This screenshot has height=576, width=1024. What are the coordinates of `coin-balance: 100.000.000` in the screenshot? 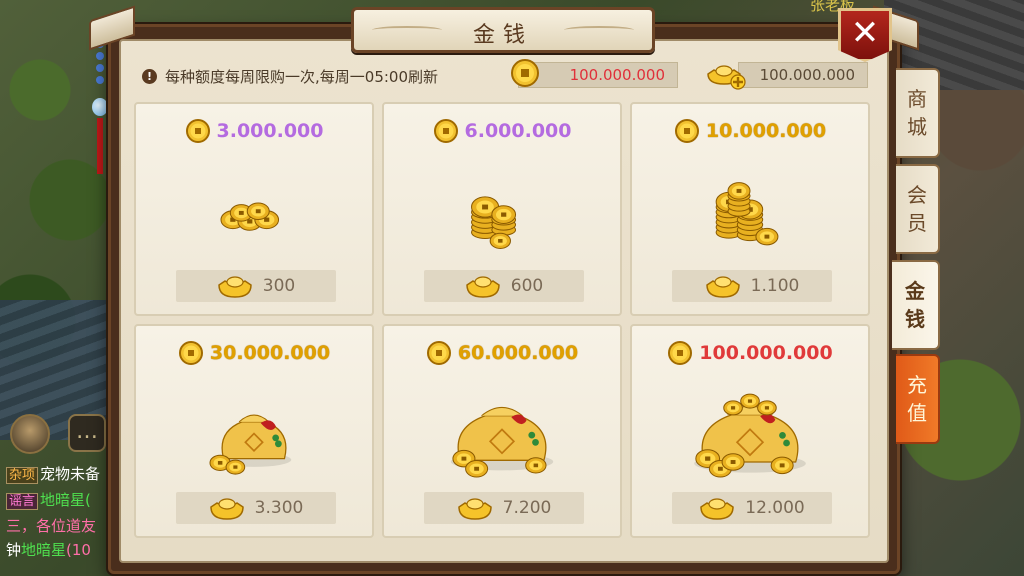 It's located at (598, 75).